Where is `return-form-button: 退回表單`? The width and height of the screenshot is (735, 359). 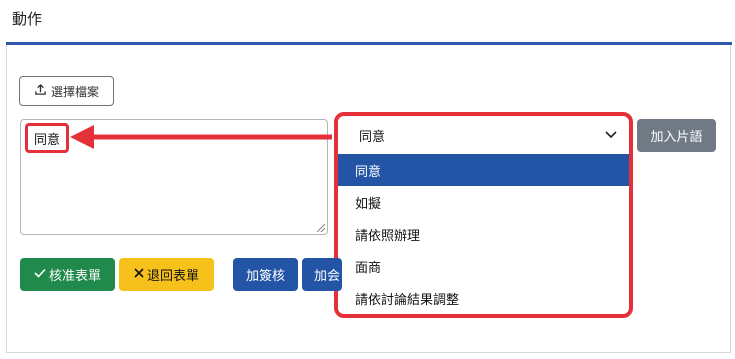 return-form-button: 退回表單 is located at coordinates (166, 274).